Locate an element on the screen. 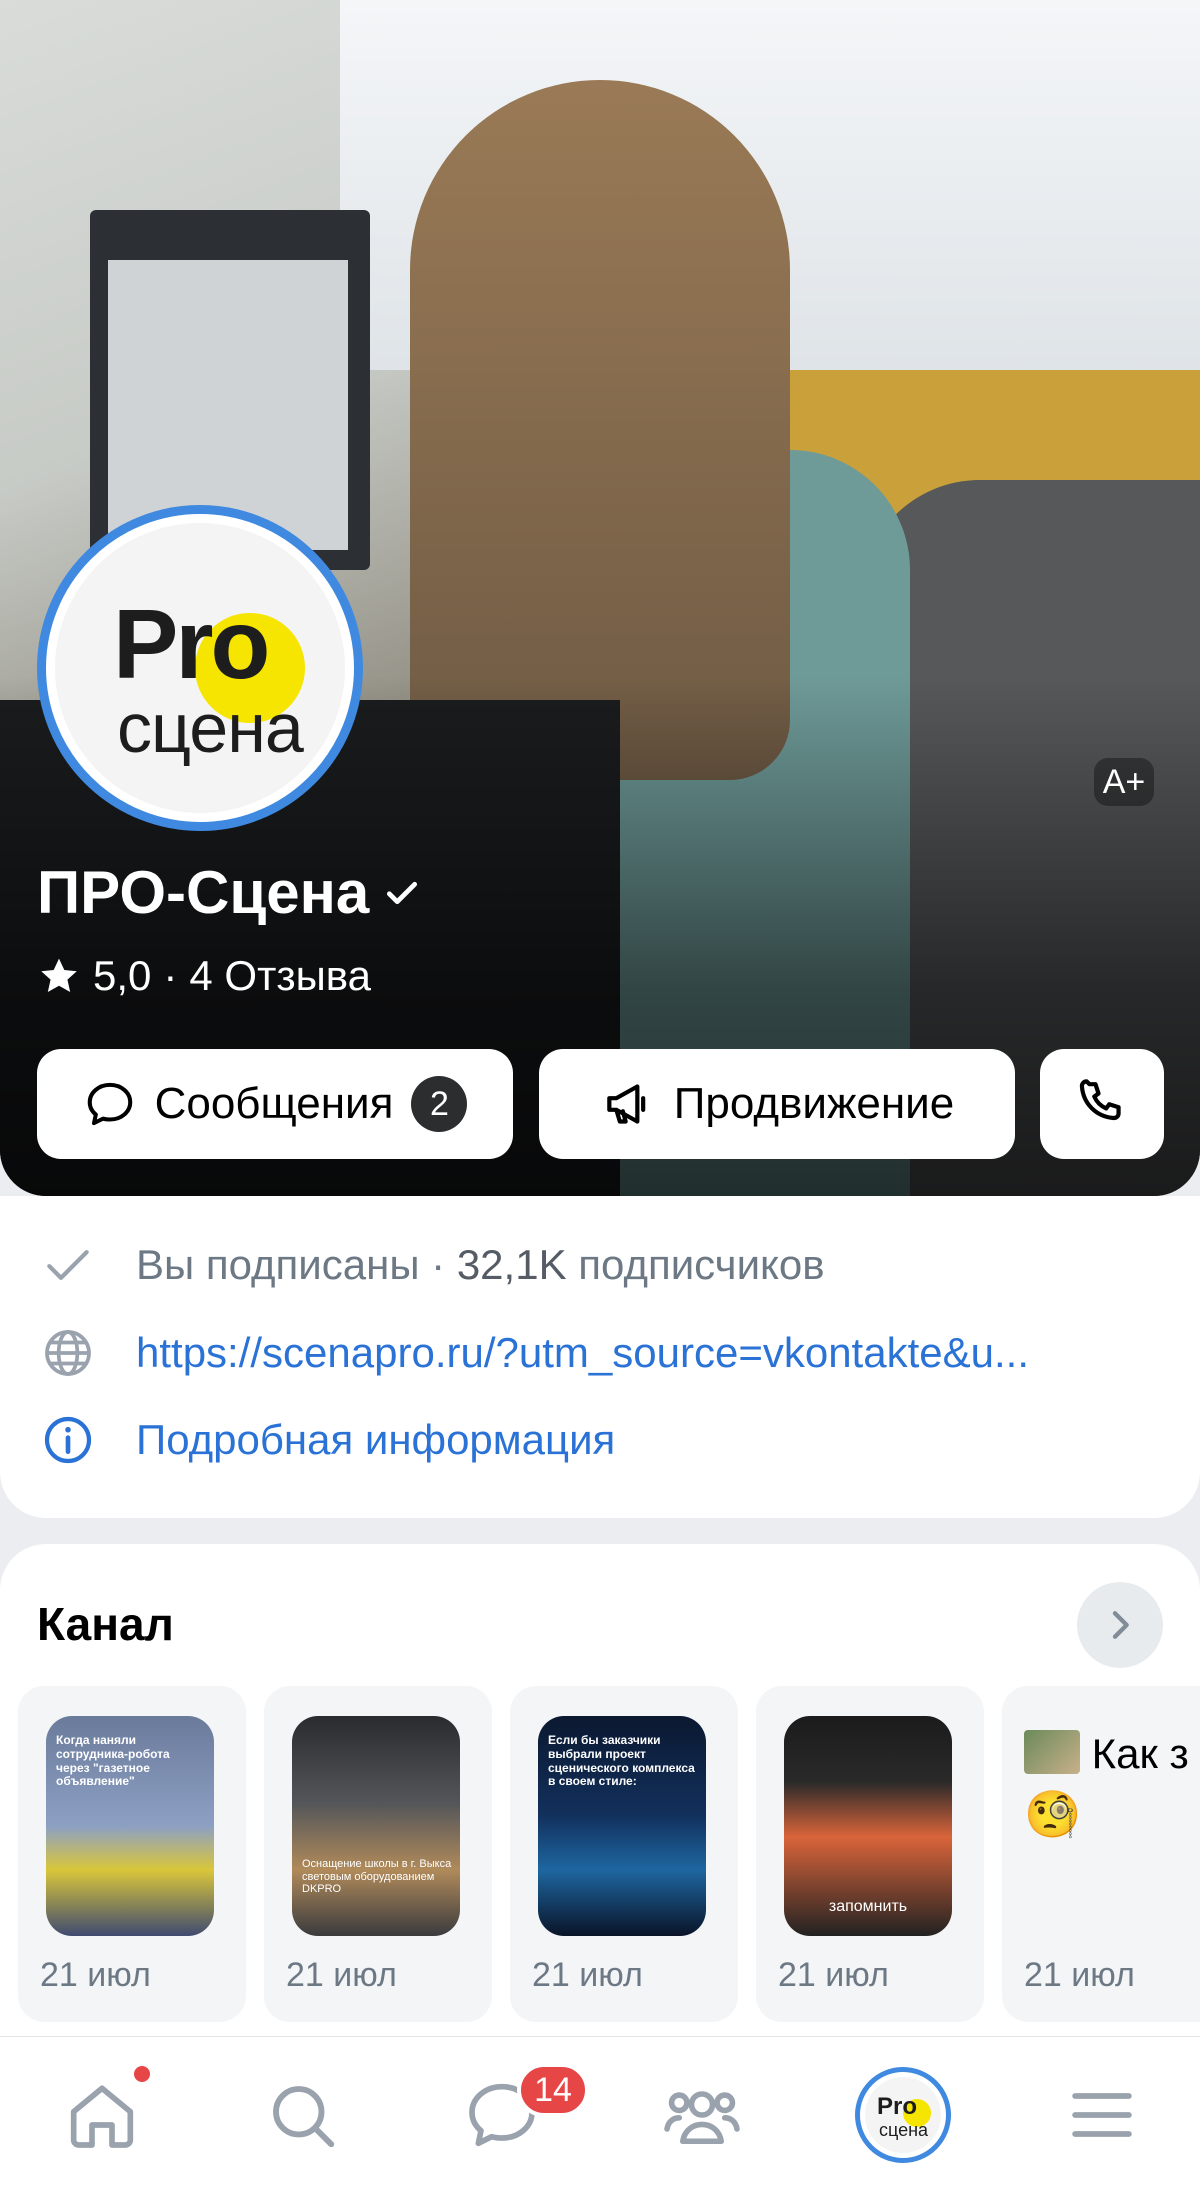 The image size is (1200, 2211). nav-friends is located at coordinates (702, 2115).